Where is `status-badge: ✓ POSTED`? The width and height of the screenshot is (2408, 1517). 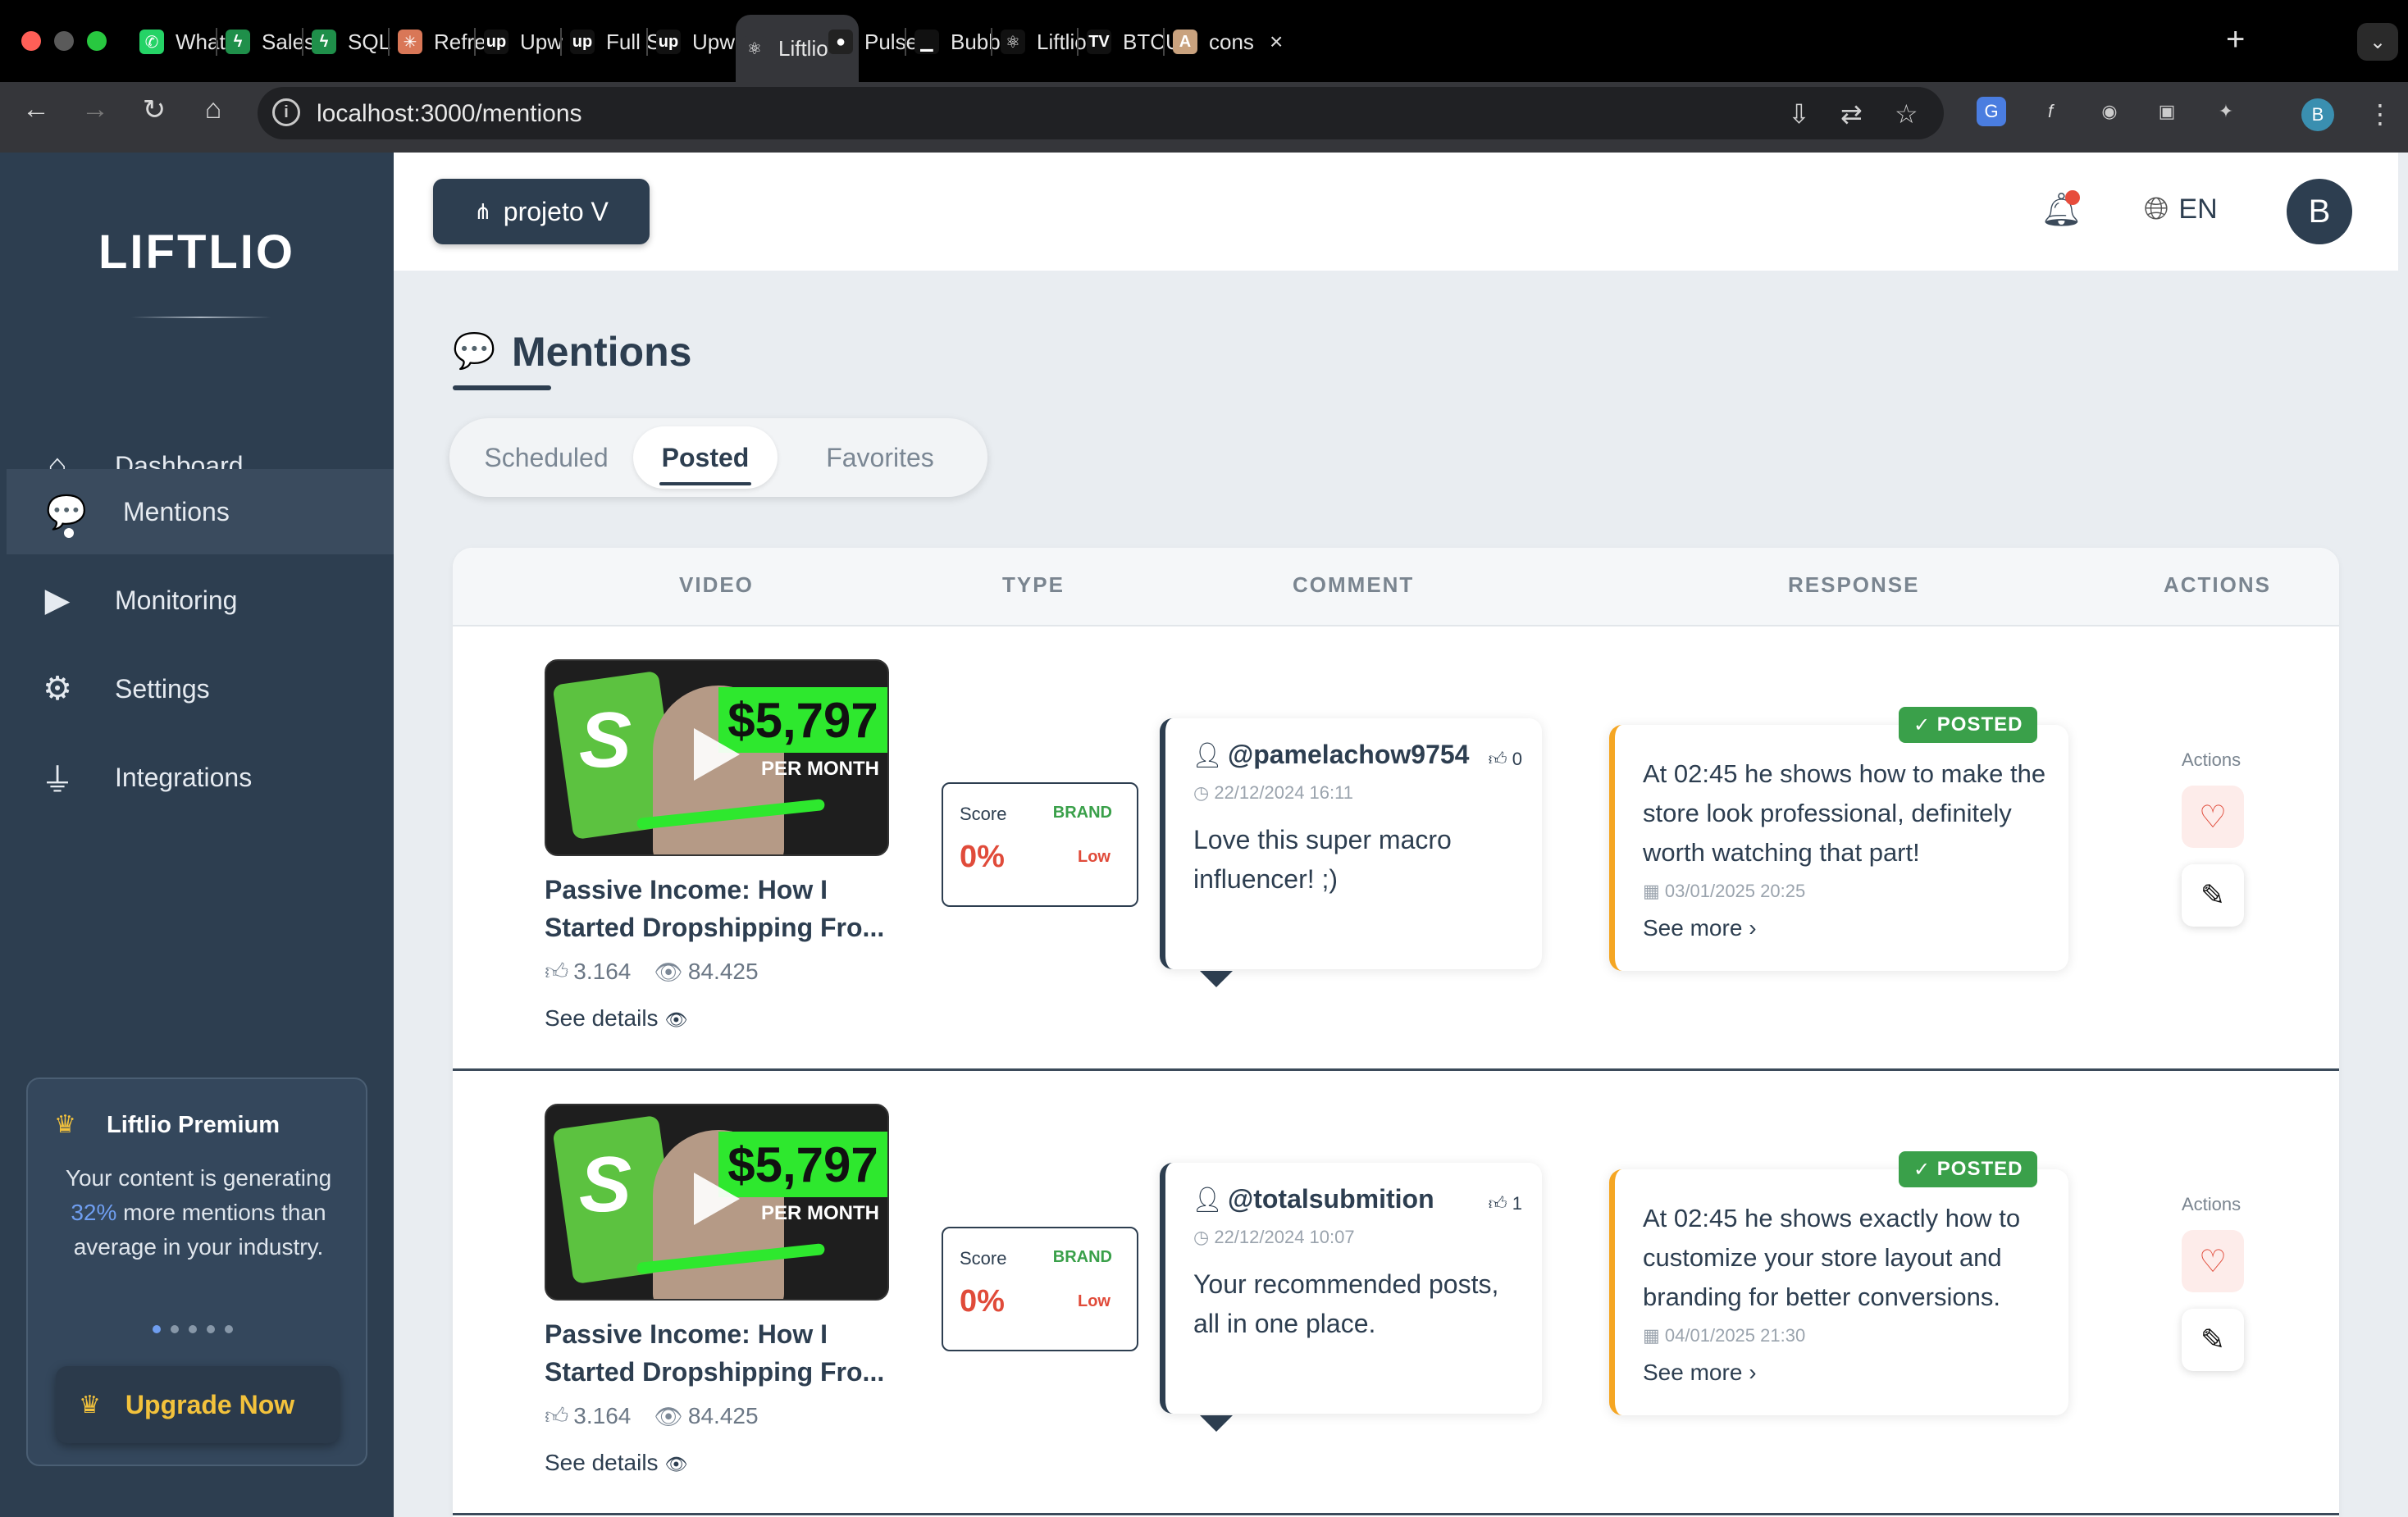
status-badge: ✓ POSTED is located at coordinates (1969, 725).